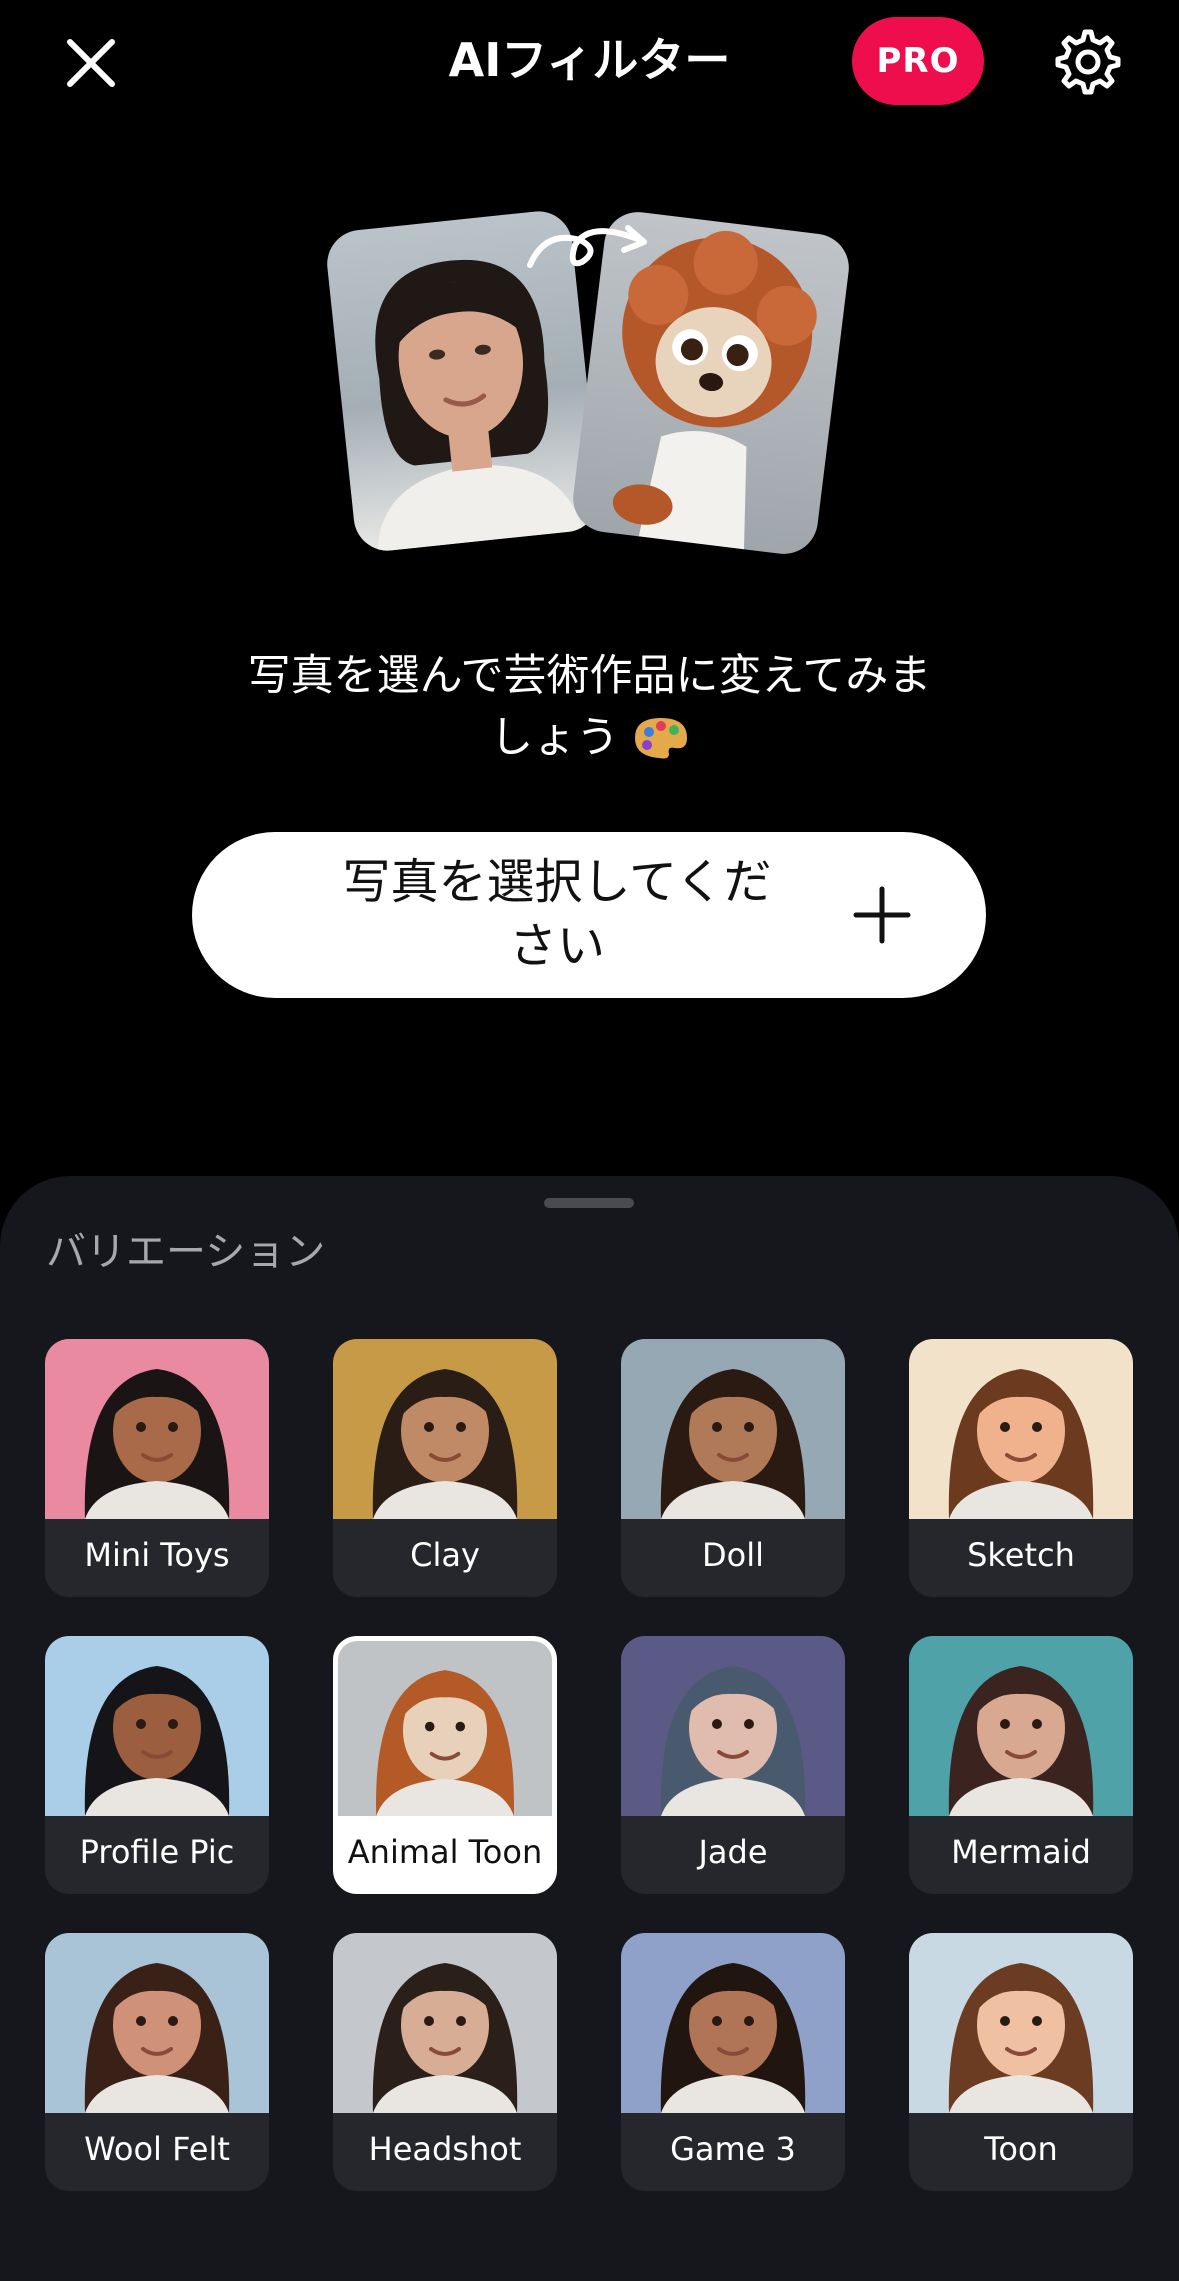  What do you see at coordinates (157, 1555) in the screenshot?
I see `variation-label: Mini Toys` at bounding box center [157, 1555].